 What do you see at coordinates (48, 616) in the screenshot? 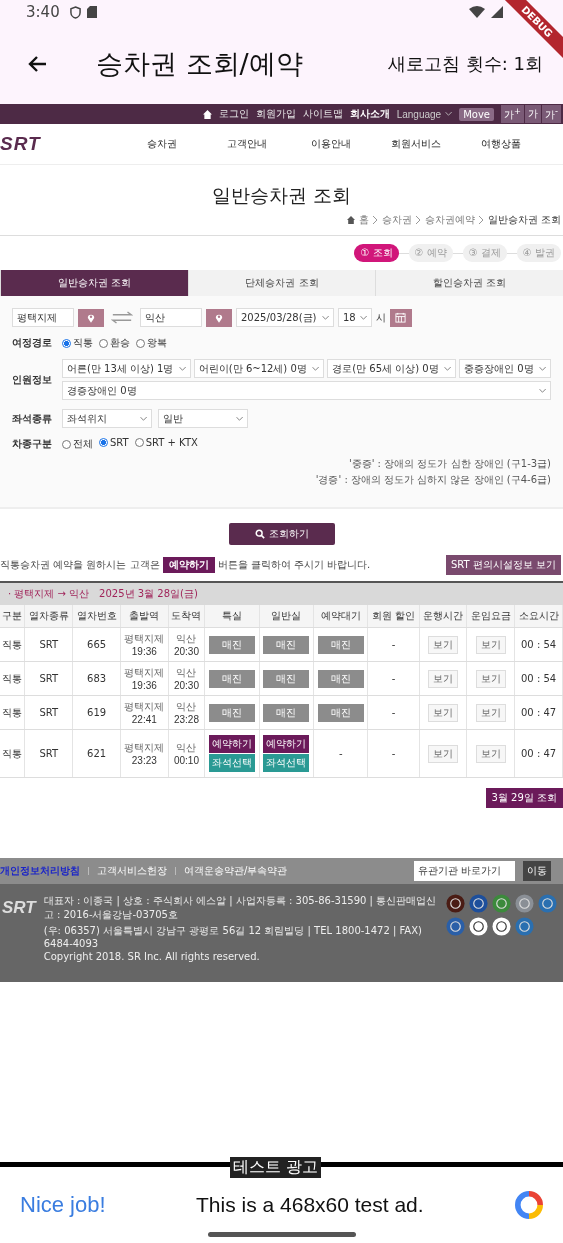
I see `column-header: 열차종류` at bounding box center [48, 616].